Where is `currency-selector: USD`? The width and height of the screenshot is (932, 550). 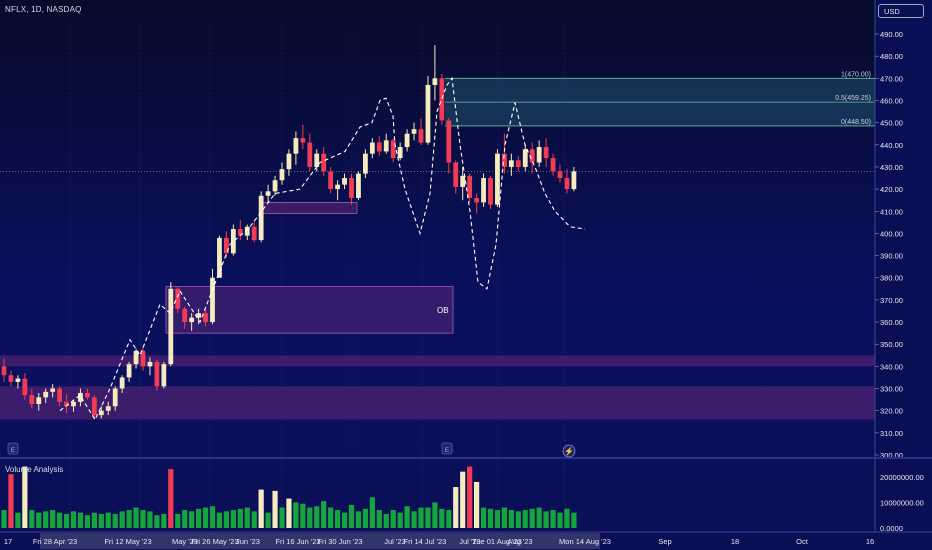
currency-selector: USD is located at coordinates (901, 11).